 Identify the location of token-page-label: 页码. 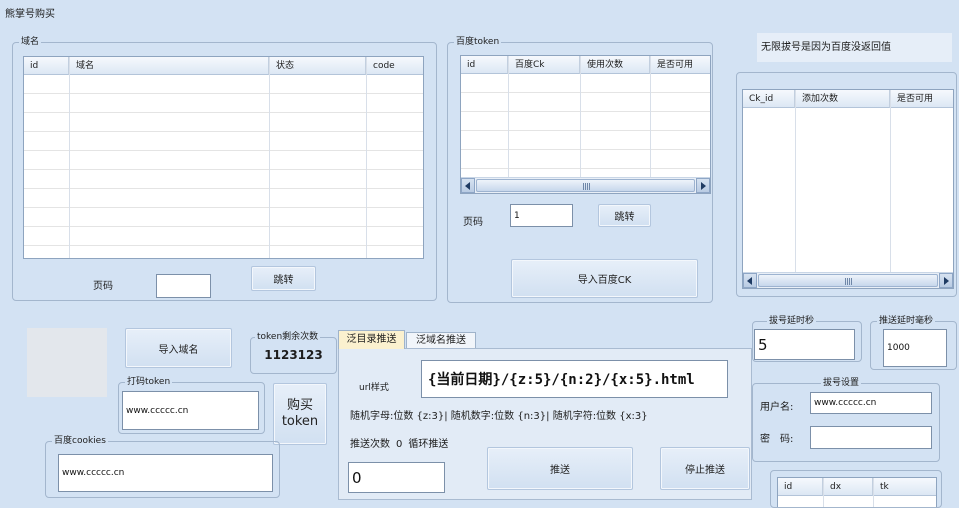
(473, 222).